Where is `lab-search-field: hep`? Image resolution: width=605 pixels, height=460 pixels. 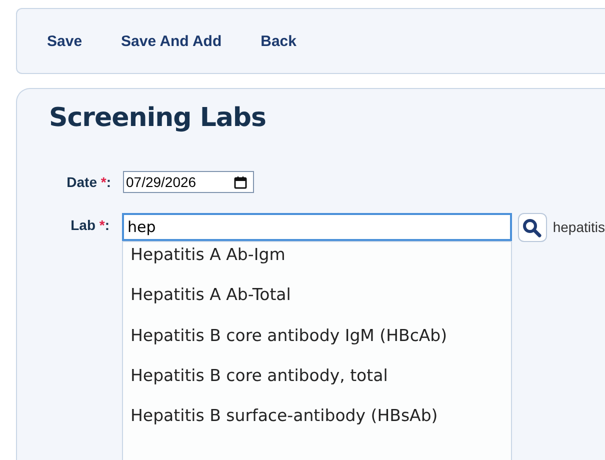 lab-search-field: hep is located at coordinates (317, 227).